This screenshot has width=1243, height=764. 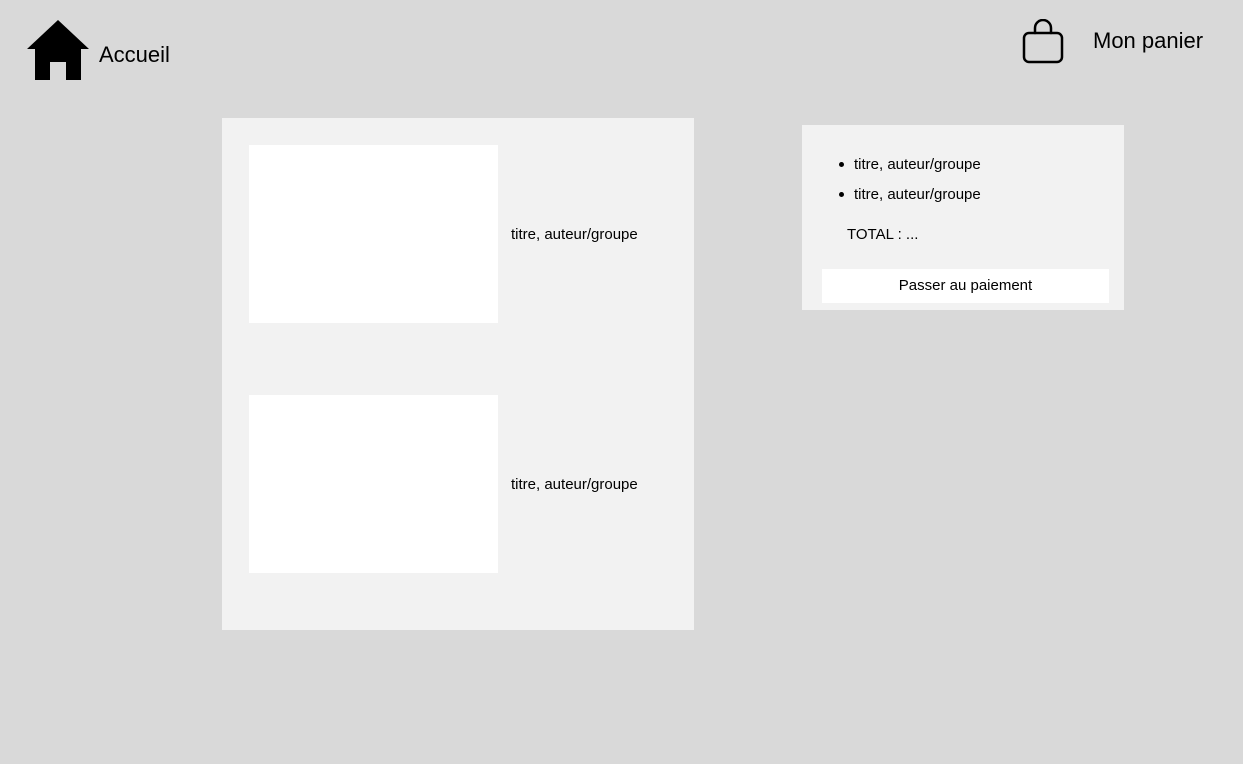 What do you see at coordinates (1148, 40) in the screenshot?
I see `cart-label: Mon panier` at bounding box center [1148, 40].